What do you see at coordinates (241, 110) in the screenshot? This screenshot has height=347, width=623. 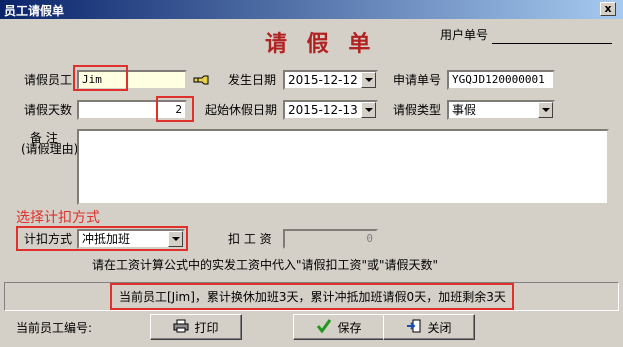 I see `start-date-label: 起始休假日期` at bounding box center [241, 110].